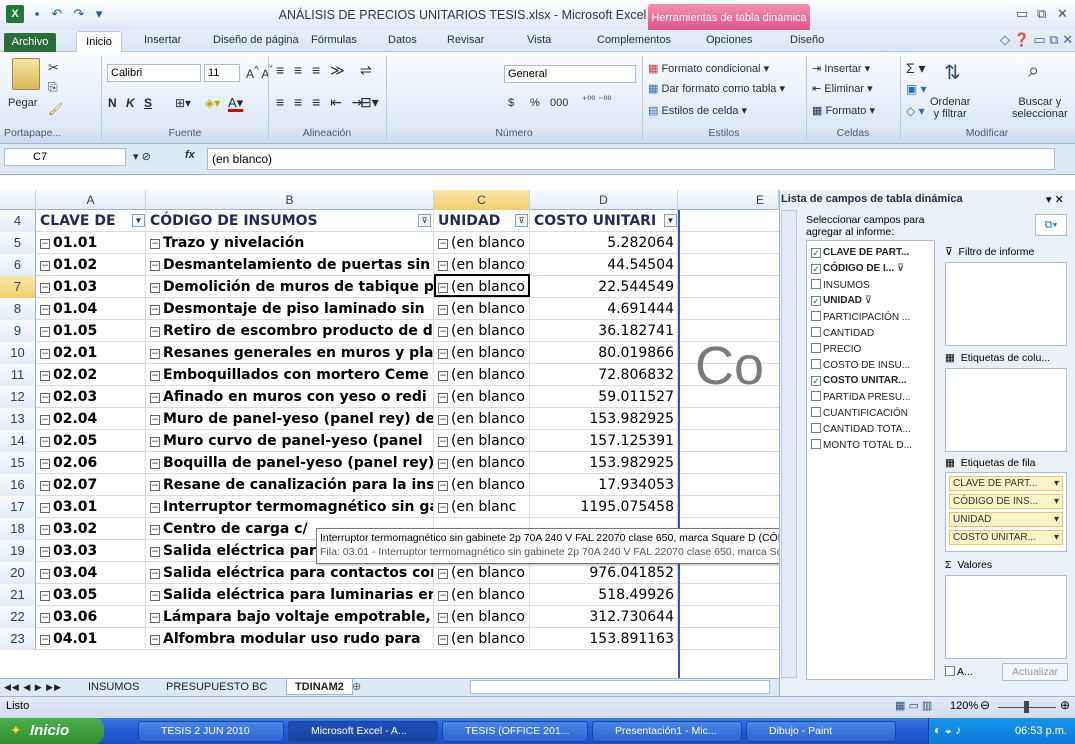 The image size is (1075, 744). What do you see at coordinates (604, 463) in the screenshot?
I see `cell-costo: 153.982925` at bounding box center [604, 463].